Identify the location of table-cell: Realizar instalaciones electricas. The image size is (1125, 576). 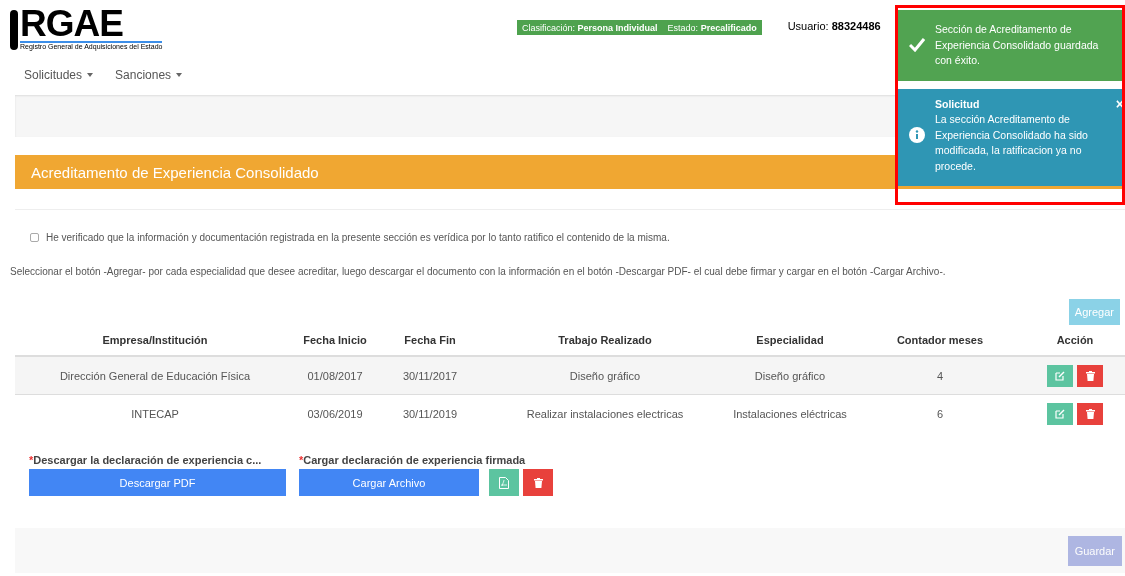
(605, 413).